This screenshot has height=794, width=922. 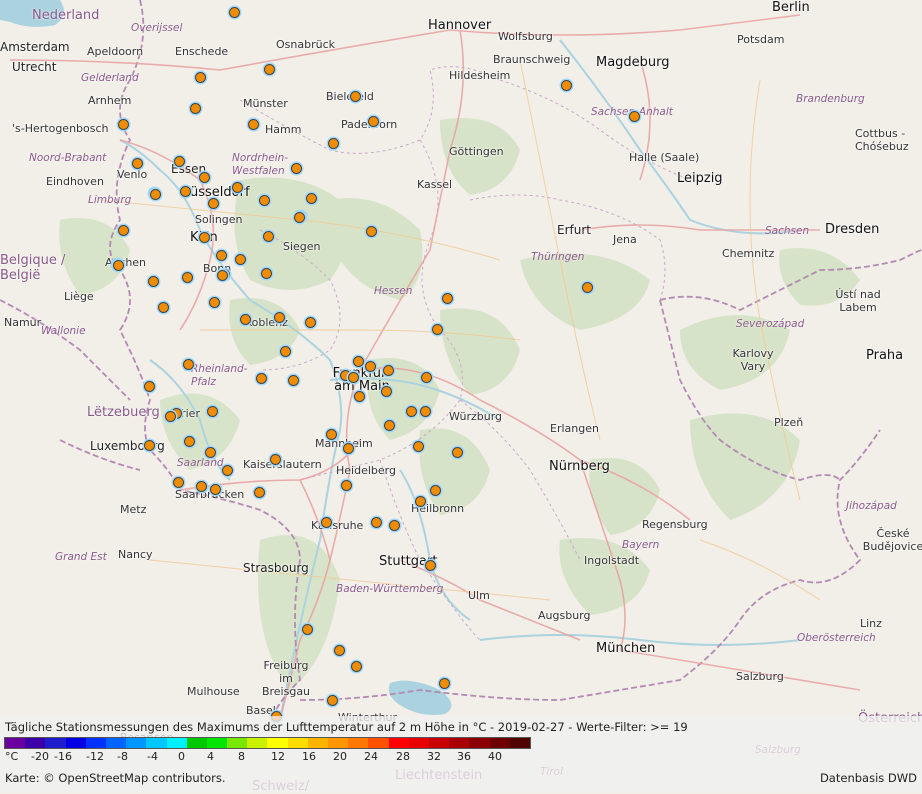 What do you see at coordinates (366, 470) in the screenshot?
I see `city-label: Heidelberg` at bounding box center [366, 470].